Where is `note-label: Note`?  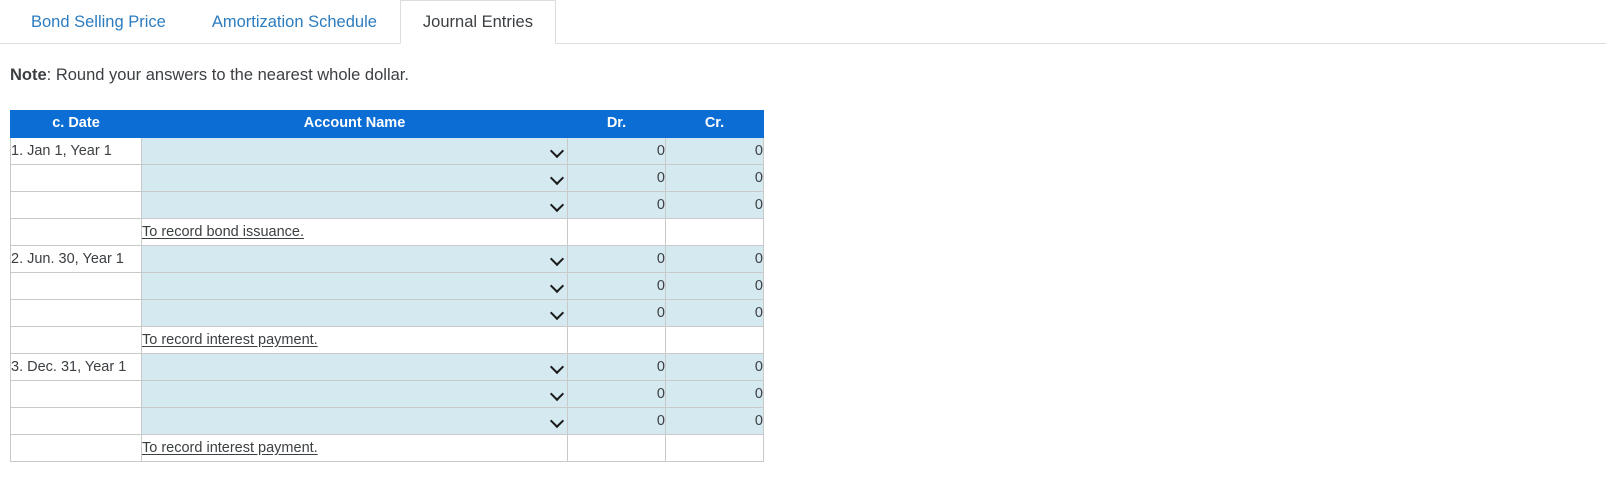
note-label: Note is located at coordinates (28, 75).